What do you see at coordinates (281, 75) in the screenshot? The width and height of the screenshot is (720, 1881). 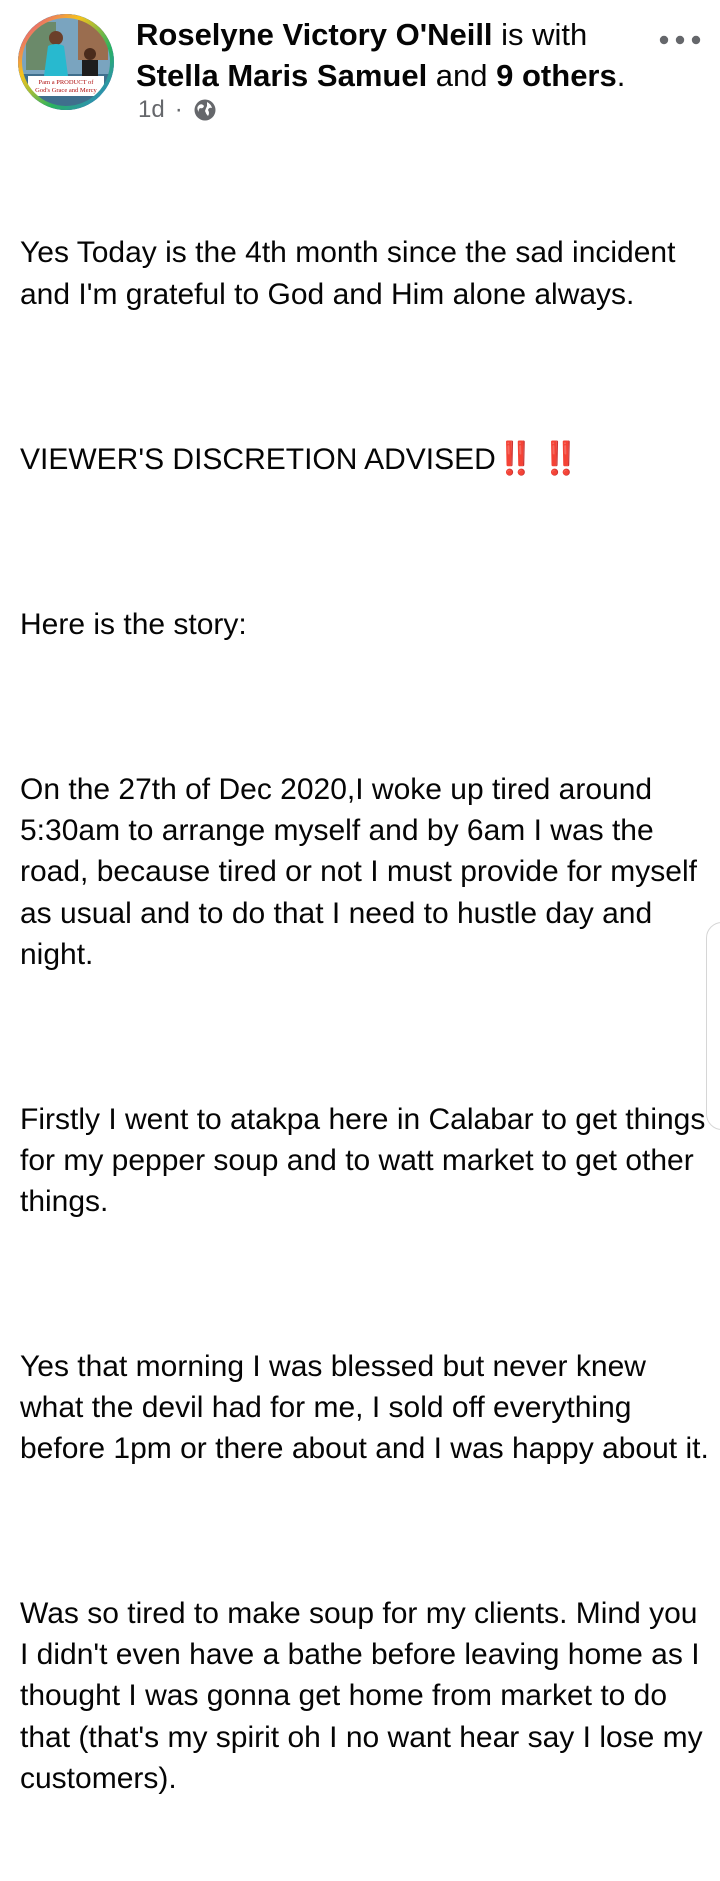 I see `tagged-person: Stella Maris Samuel` at bounding box center [281, 75].